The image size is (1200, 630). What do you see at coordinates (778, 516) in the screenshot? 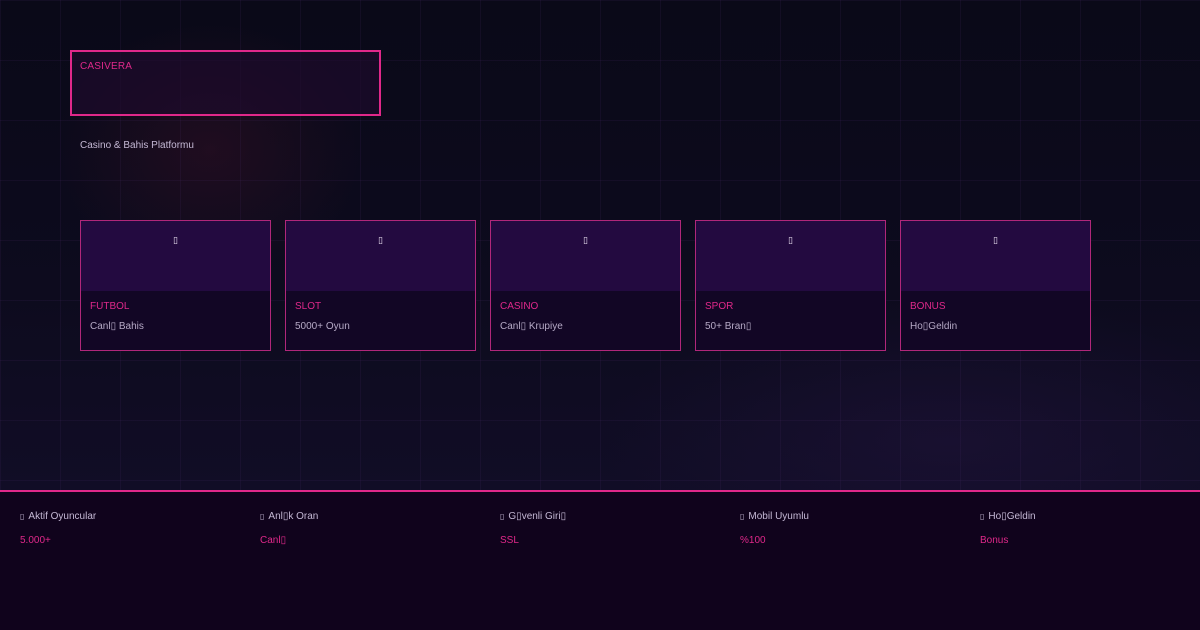
I see `stat-label: Mobil Uyumlu` at bounding box center [778, 516].